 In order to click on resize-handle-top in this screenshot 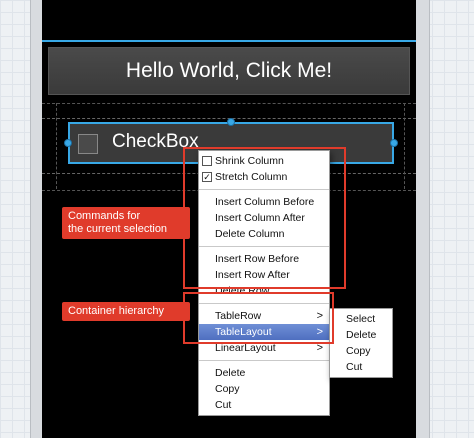, I will do `click(231, 122)`.